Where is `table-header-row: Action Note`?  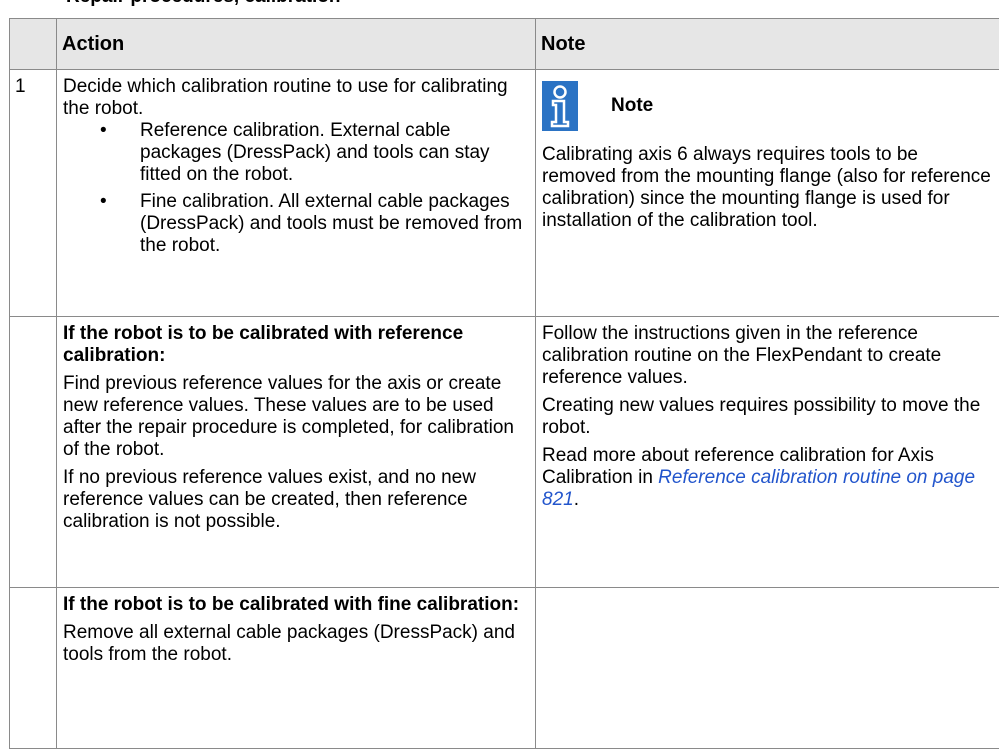
table-header-row: Action Note is located at coordinates (504, 44).